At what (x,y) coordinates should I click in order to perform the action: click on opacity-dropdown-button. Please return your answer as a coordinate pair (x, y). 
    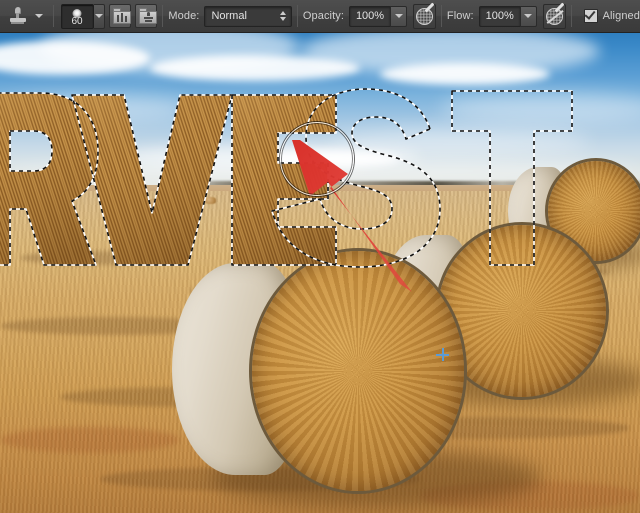
    Looking at the image, I should click on (399, 16).